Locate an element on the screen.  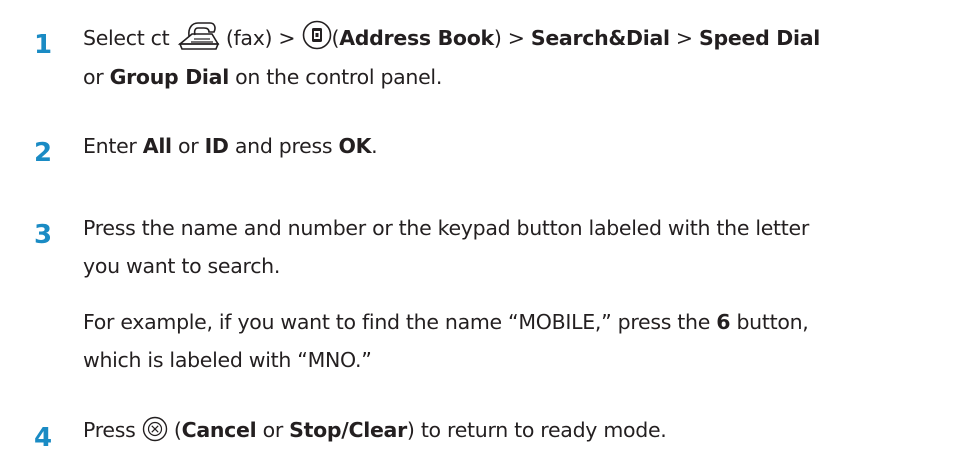
step-text: . is located at coordinates (374, 146).